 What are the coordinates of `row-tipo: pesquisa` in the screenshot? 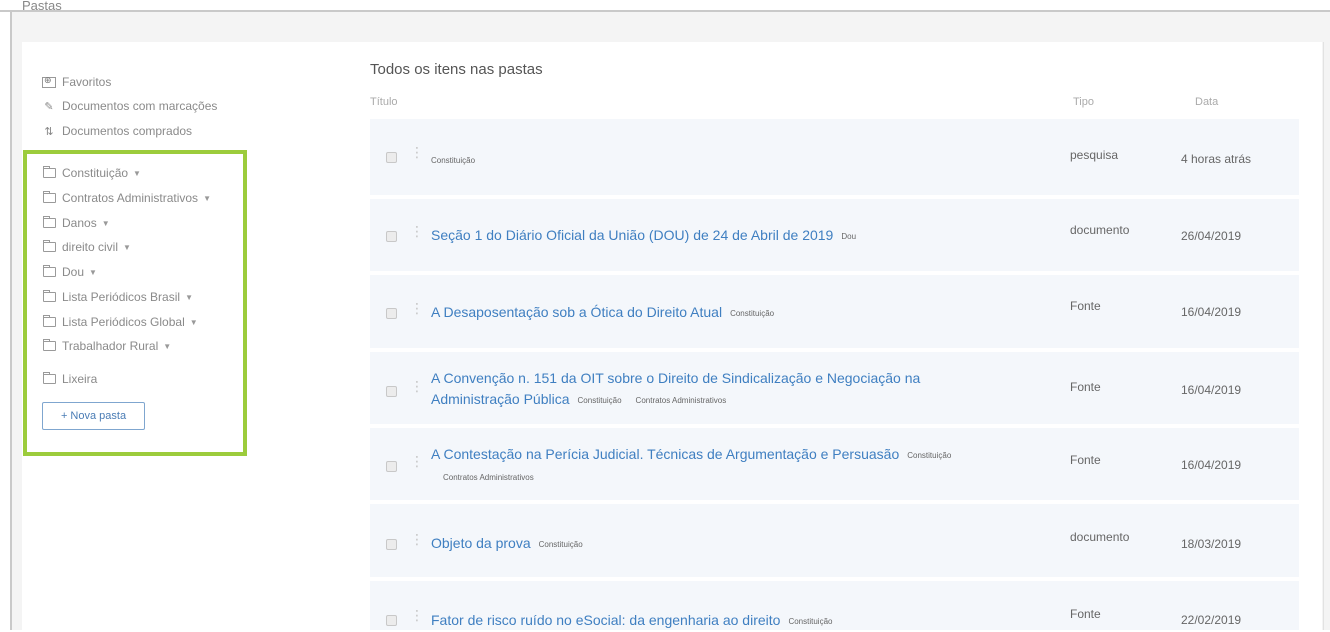 It's located at (1094, 155).